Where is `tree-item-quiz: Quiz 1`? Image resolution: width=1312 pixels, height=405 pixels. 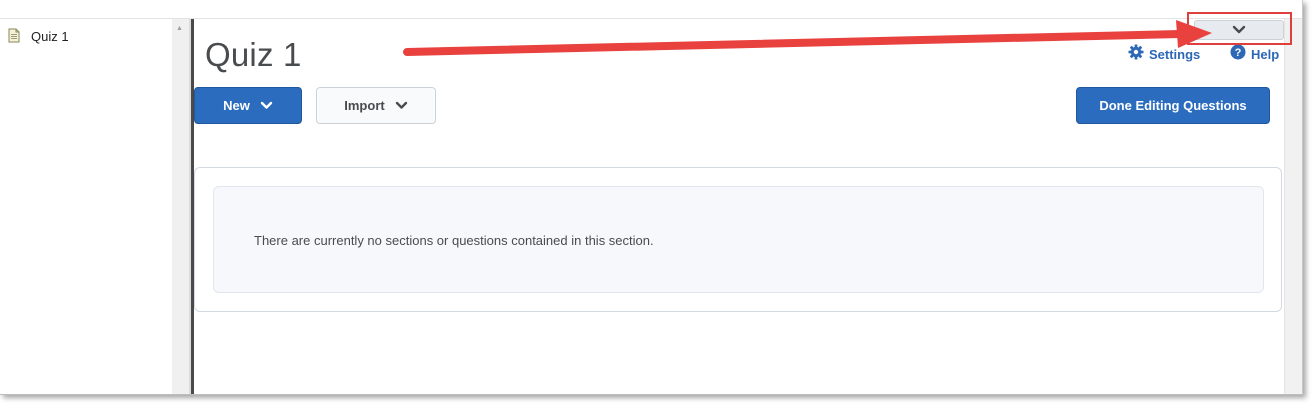 tree-item-quiz: Quiz 1 is located at coordinates (38, 36).